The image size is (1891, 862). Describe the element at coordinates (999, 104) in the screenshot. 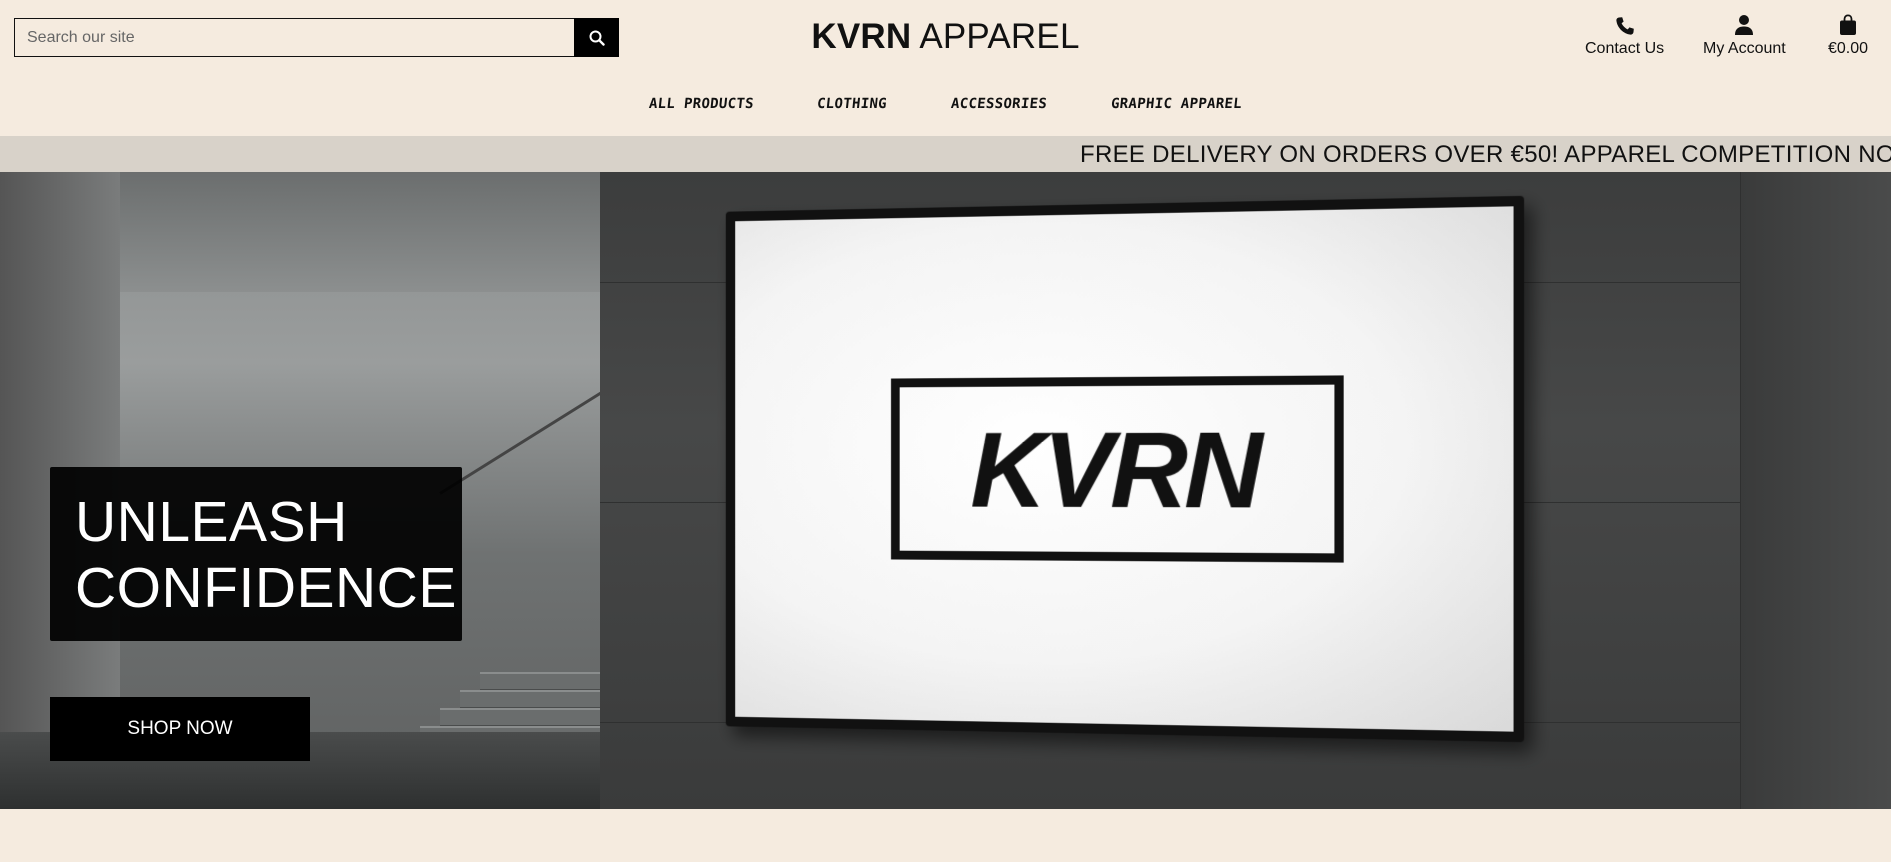

I see `nav-item-accessories: Accessories` at that location.